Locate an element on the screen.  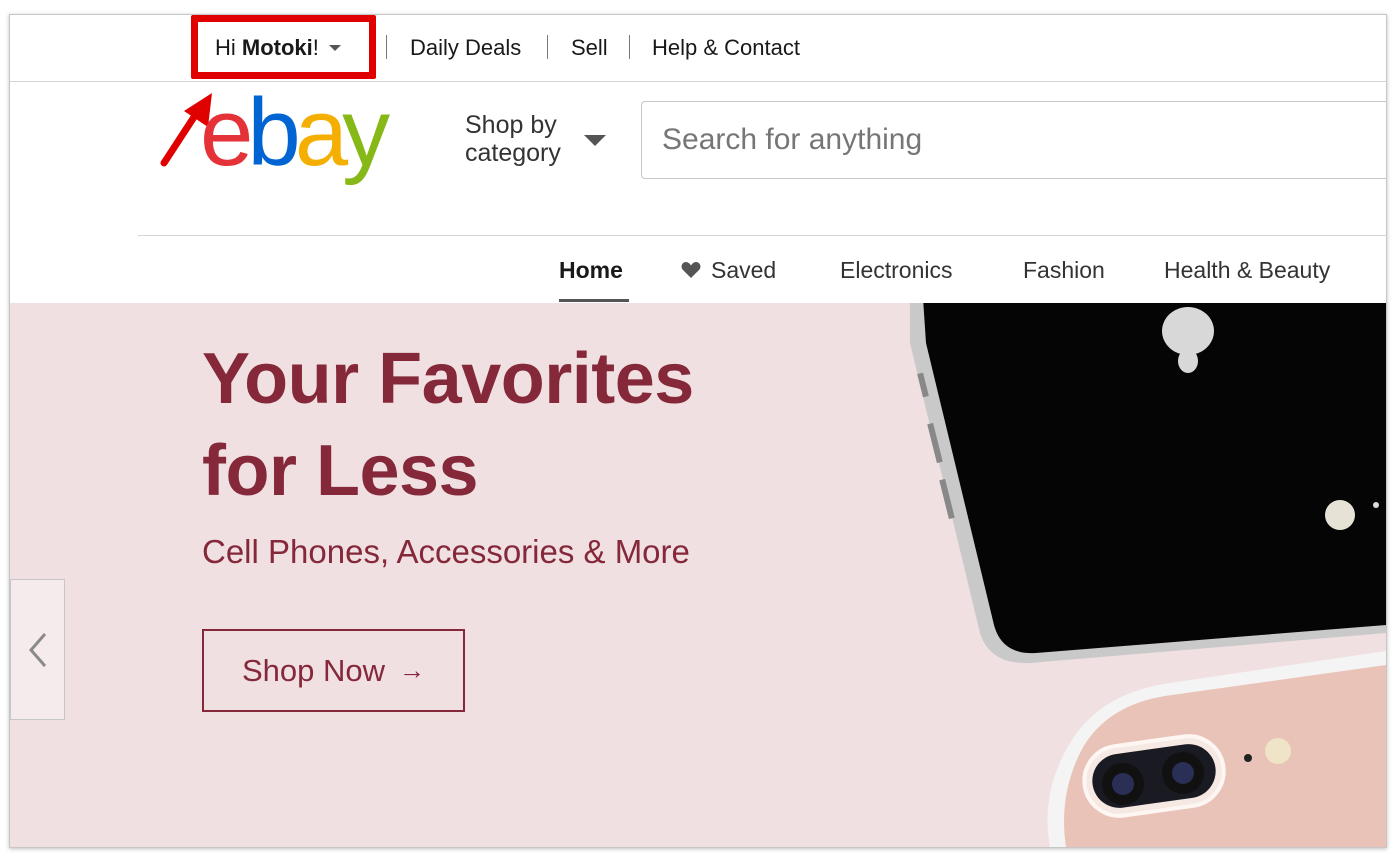
search-input is located at coordinates (1012, 140).